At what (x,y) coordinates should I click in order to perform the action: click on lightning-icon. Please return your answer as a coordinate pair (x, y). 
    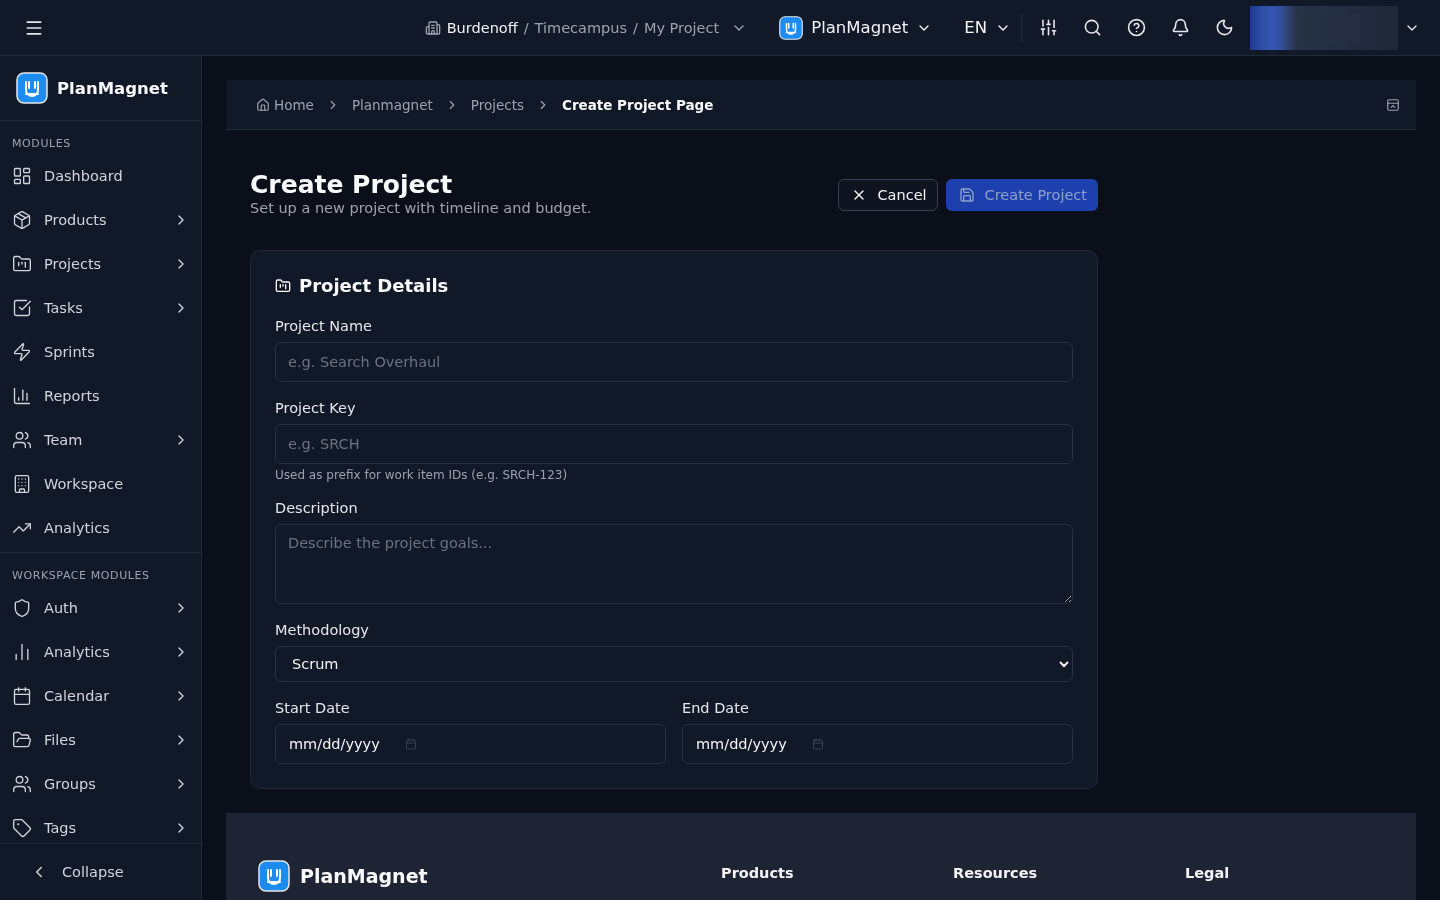
    Looking at the image, I should click on (22, 352).